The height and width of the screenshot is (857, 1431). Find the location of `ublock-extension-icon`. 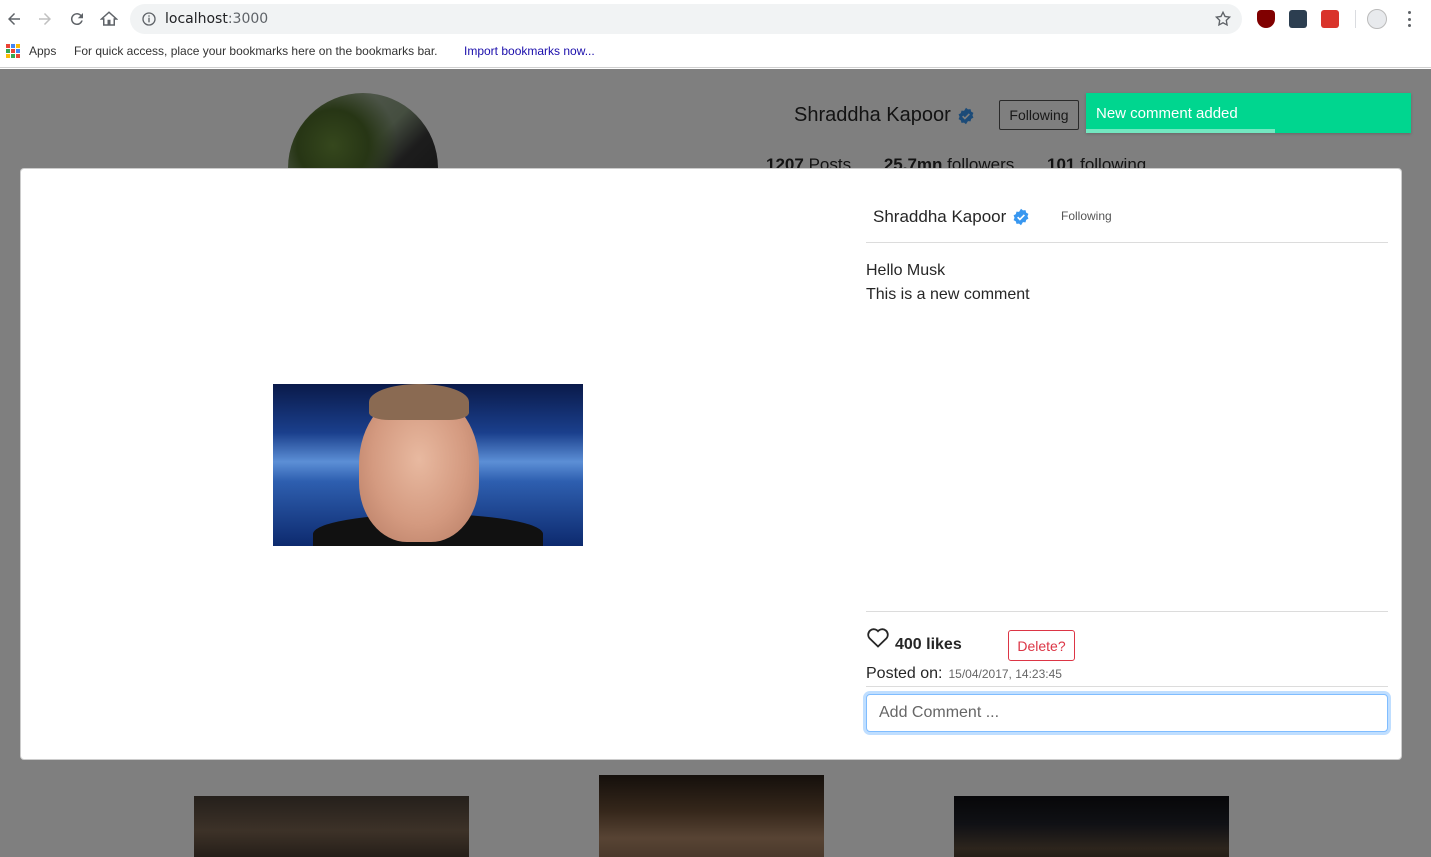

ublock-extension-icon is located at coordinates (1266, 19).